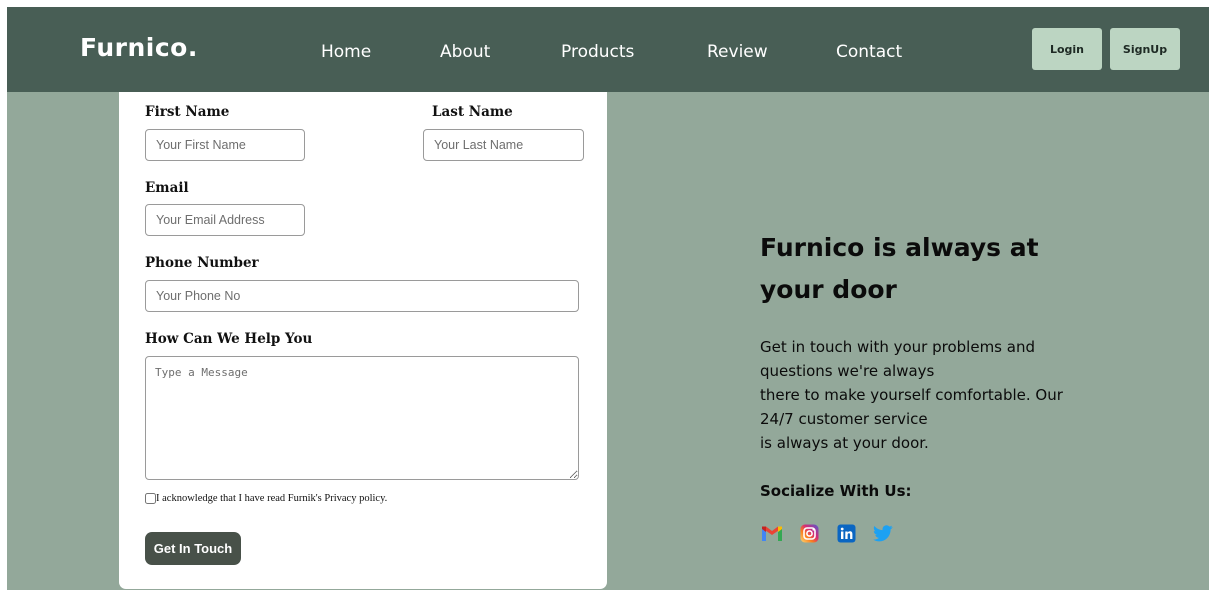 The height and width of the screenshot is (590, 1209). Describe the element at coordinates (346, 52) in the screenshot. I see `nav-link-home: Home` at that location.